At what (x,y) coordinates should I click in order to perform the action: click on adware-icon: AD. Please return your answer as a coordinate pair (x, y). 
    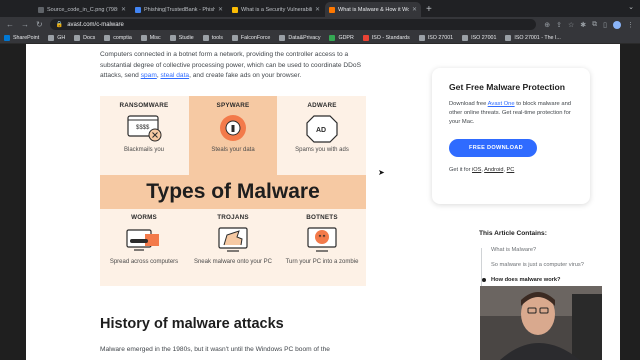
    Looking at the image, I should click on (322, 128).